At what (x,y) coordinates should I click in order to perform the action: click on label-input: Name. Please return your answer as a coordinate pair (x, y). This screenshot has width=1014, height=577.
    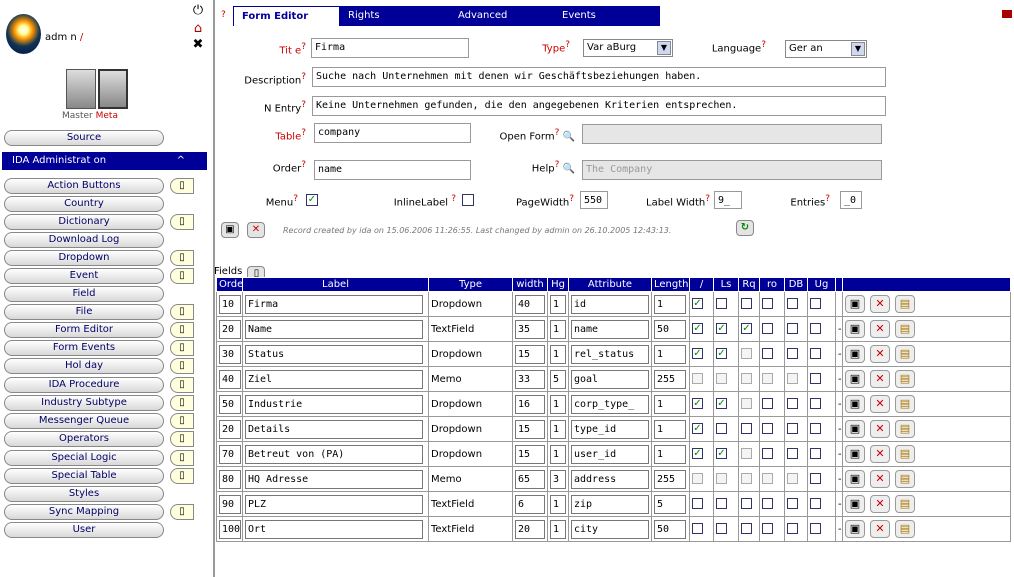
    Looking at the image, I should click on (334, 329).